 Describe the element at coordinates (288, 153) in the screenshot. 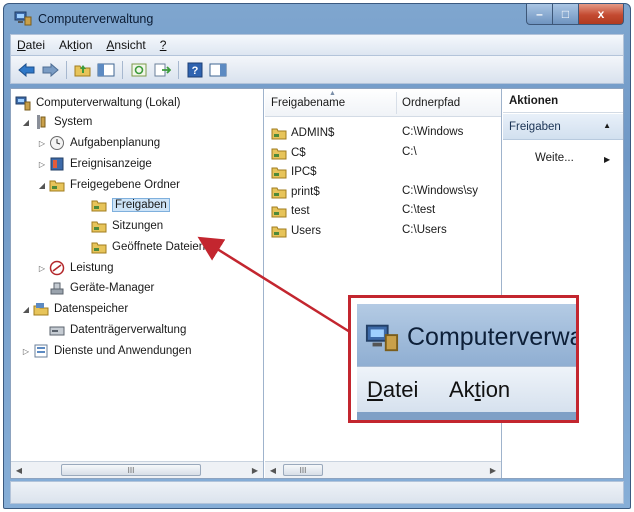

I see `share-name-cell: C$` at that location.